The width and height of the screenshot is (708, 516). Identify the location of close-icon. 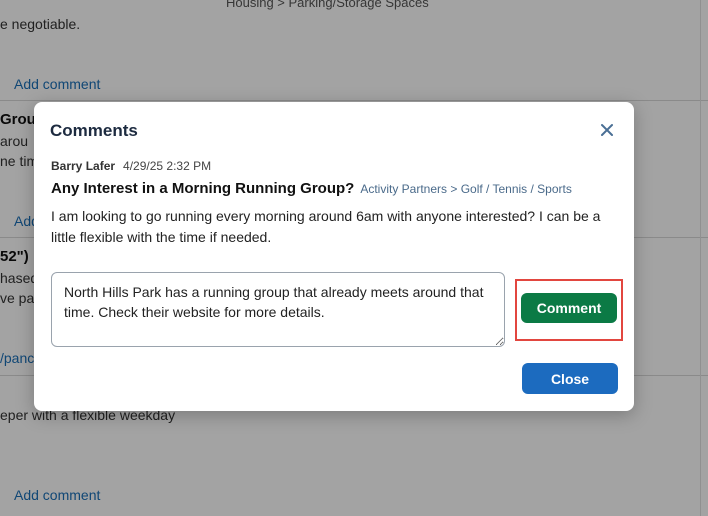
(607, 130).